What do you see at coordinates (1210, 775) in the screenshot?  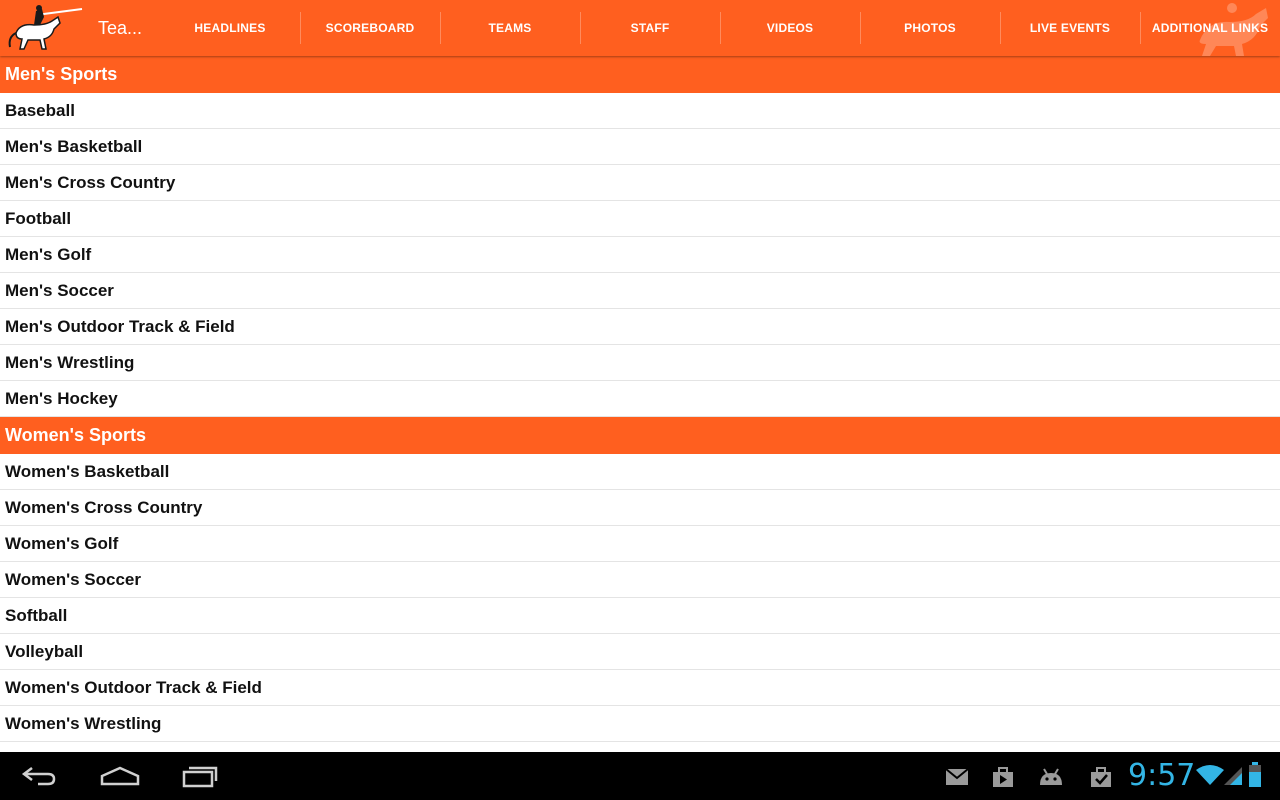 I see `wifi-icon` at bounding box center [1210, 775].